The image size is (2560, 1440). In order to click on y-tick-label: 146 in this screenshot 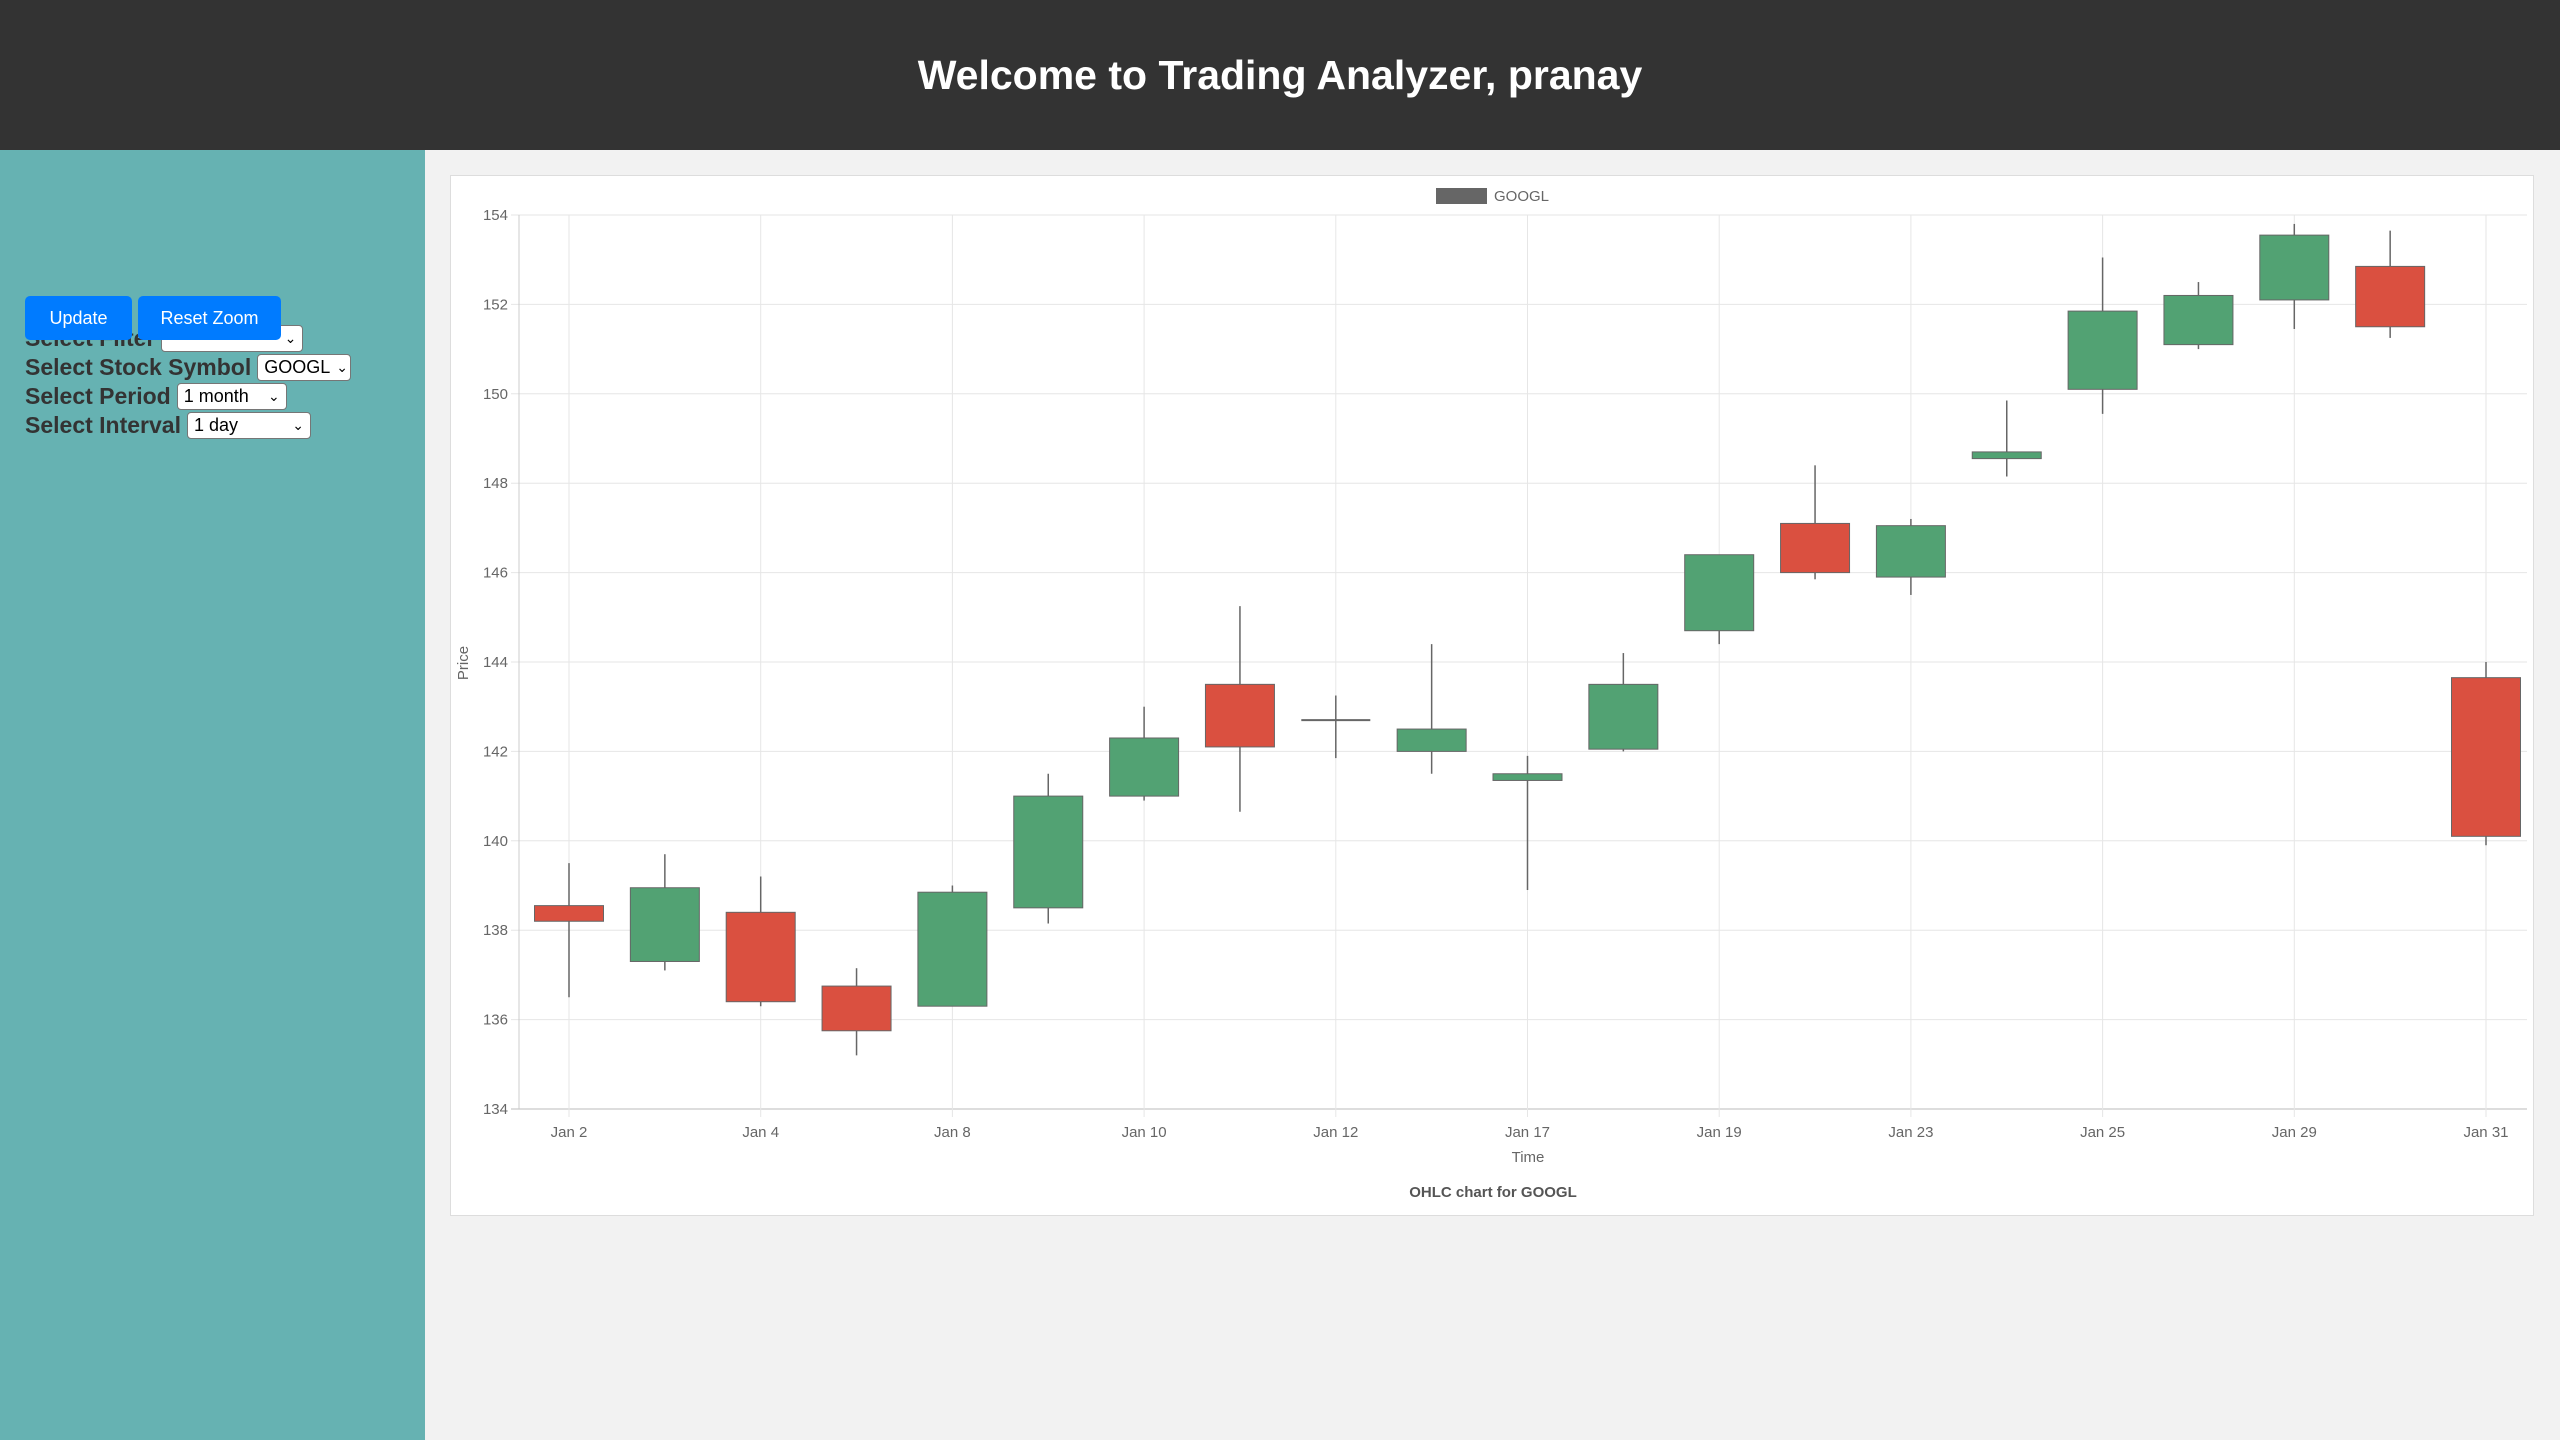, I will do `click(495, 573)`.